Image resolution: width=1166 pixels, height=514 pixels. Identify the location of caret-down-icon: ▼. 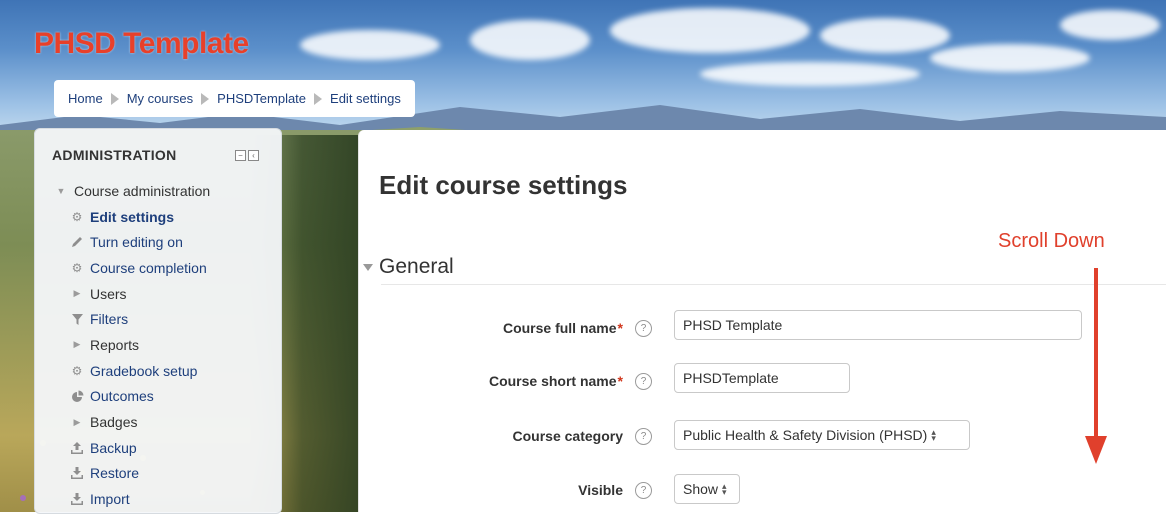
(61, 190).